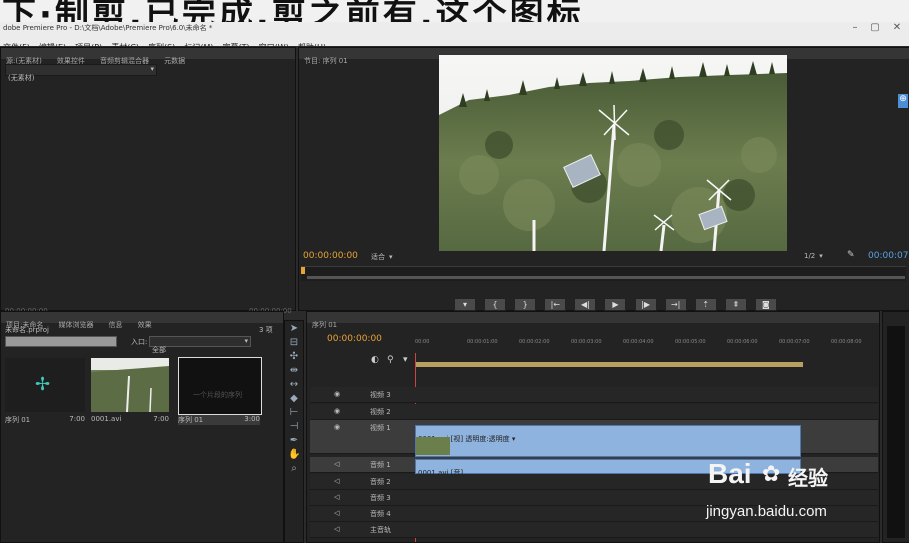 Image resolution: width=909 pixels, height=543 pixels. What do you see at coordinates (422, 342) in the screenshot?
I see `ruler-tick-label: 00:00` at bounding box center [422, 342].